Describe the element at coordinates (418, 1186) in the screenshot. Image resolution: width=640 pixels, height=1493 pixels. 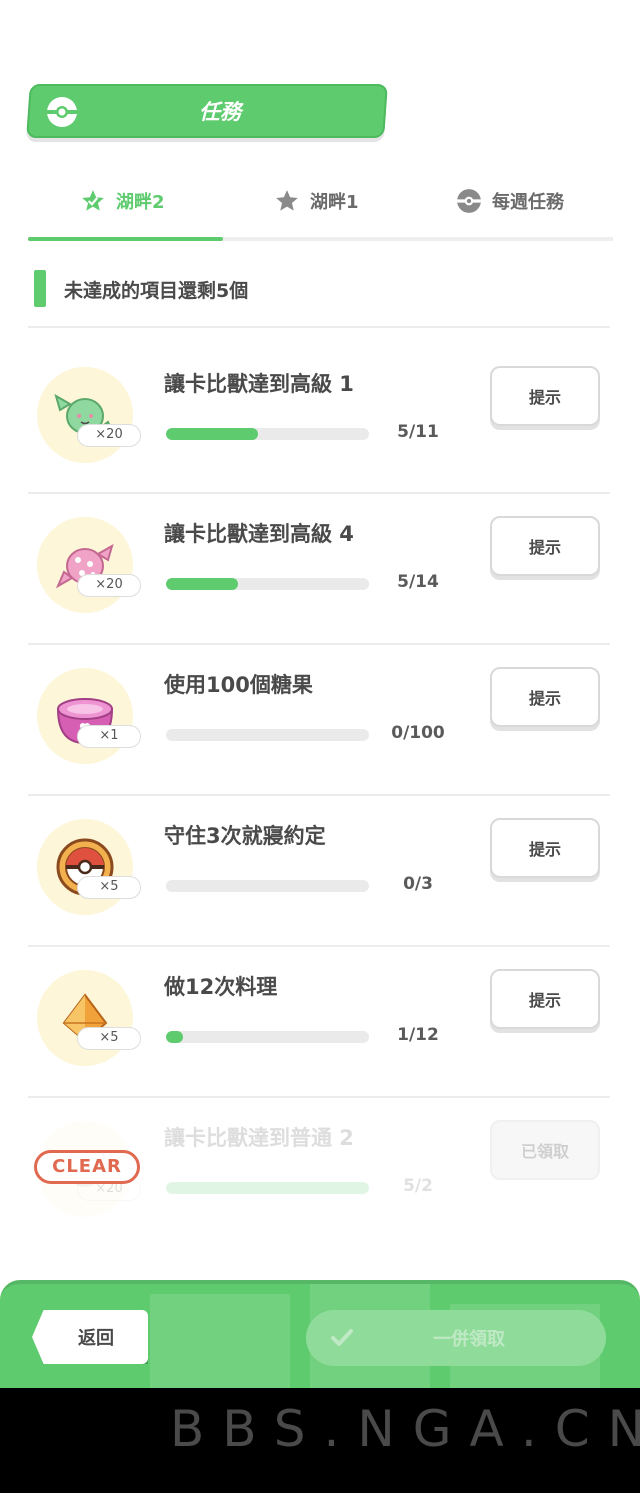
I see `progress-text: 5/2` at that location.